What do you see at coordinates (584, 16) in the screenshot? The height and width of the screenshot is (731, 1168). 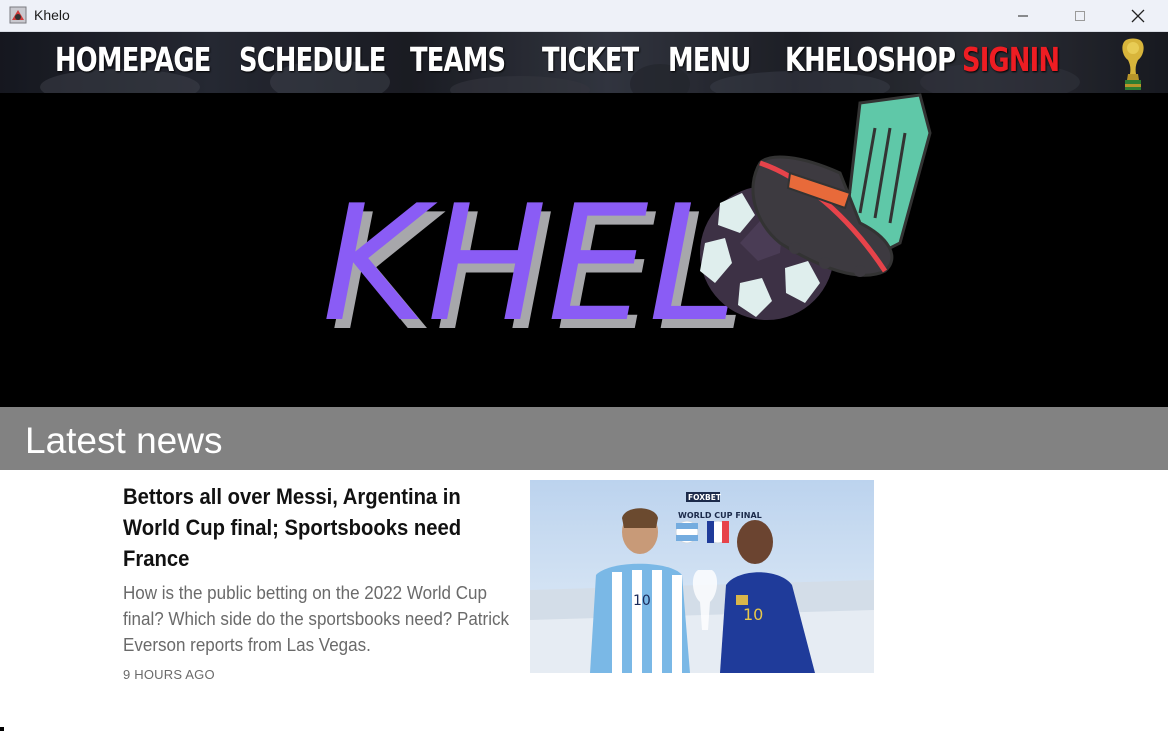 I see `window-titlebar: Khelo` at bounding box center [584, 16].